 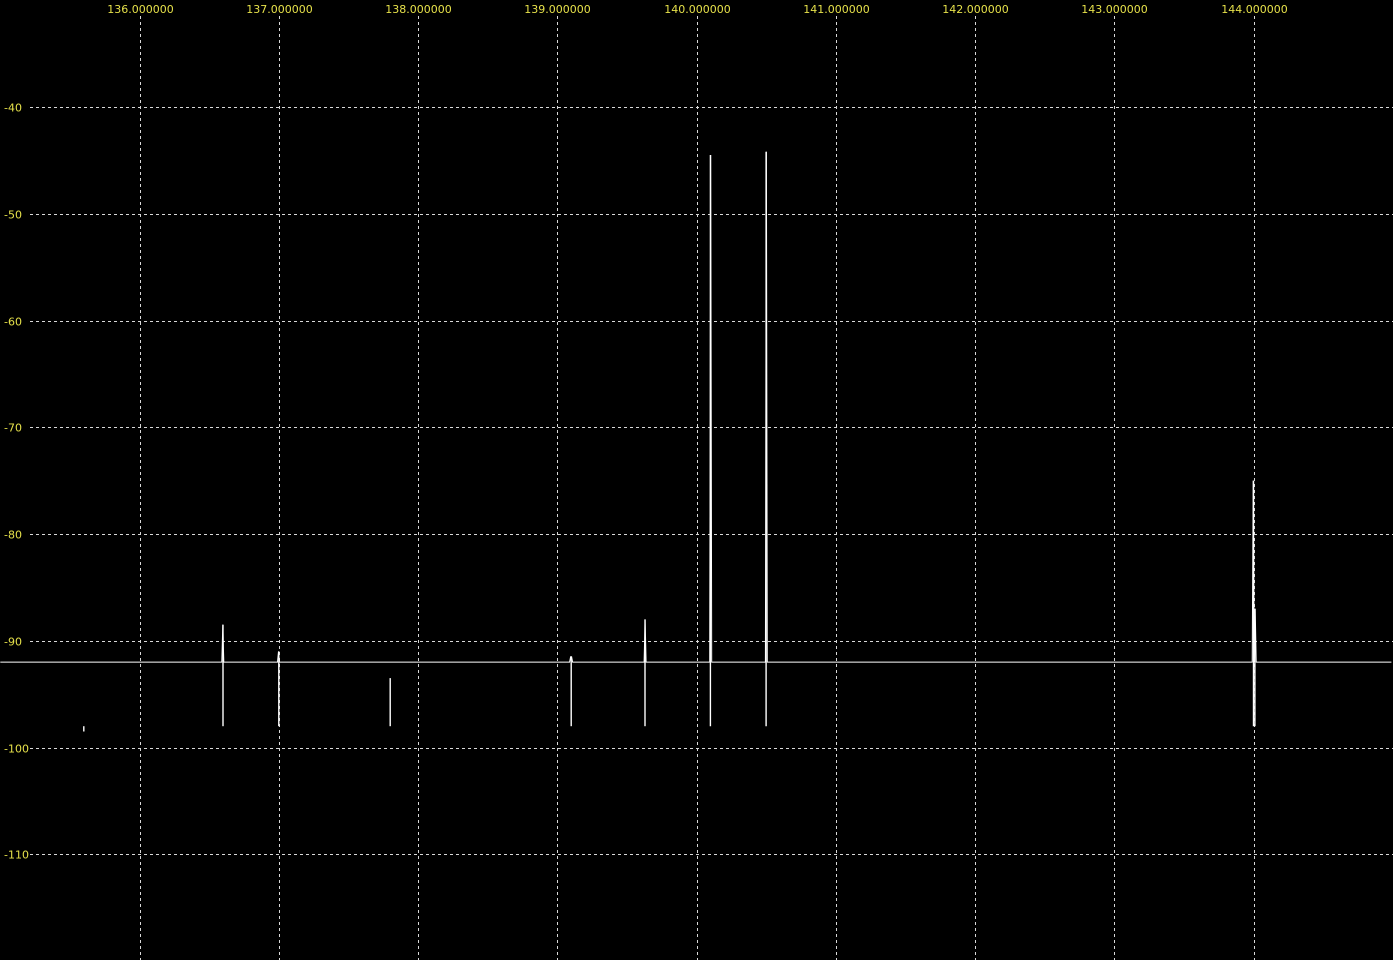 What do you see at coordinates (16, 855) in the screenshot?
I see `y-tick-label: -110` at bounding box center [16, 855].